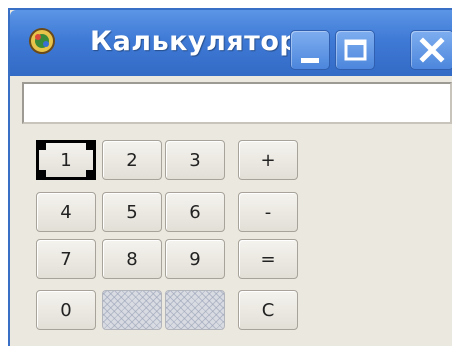 The width and height of the screenshot is (452, 346). I want to click on key-4: 4, so click(66, 212).